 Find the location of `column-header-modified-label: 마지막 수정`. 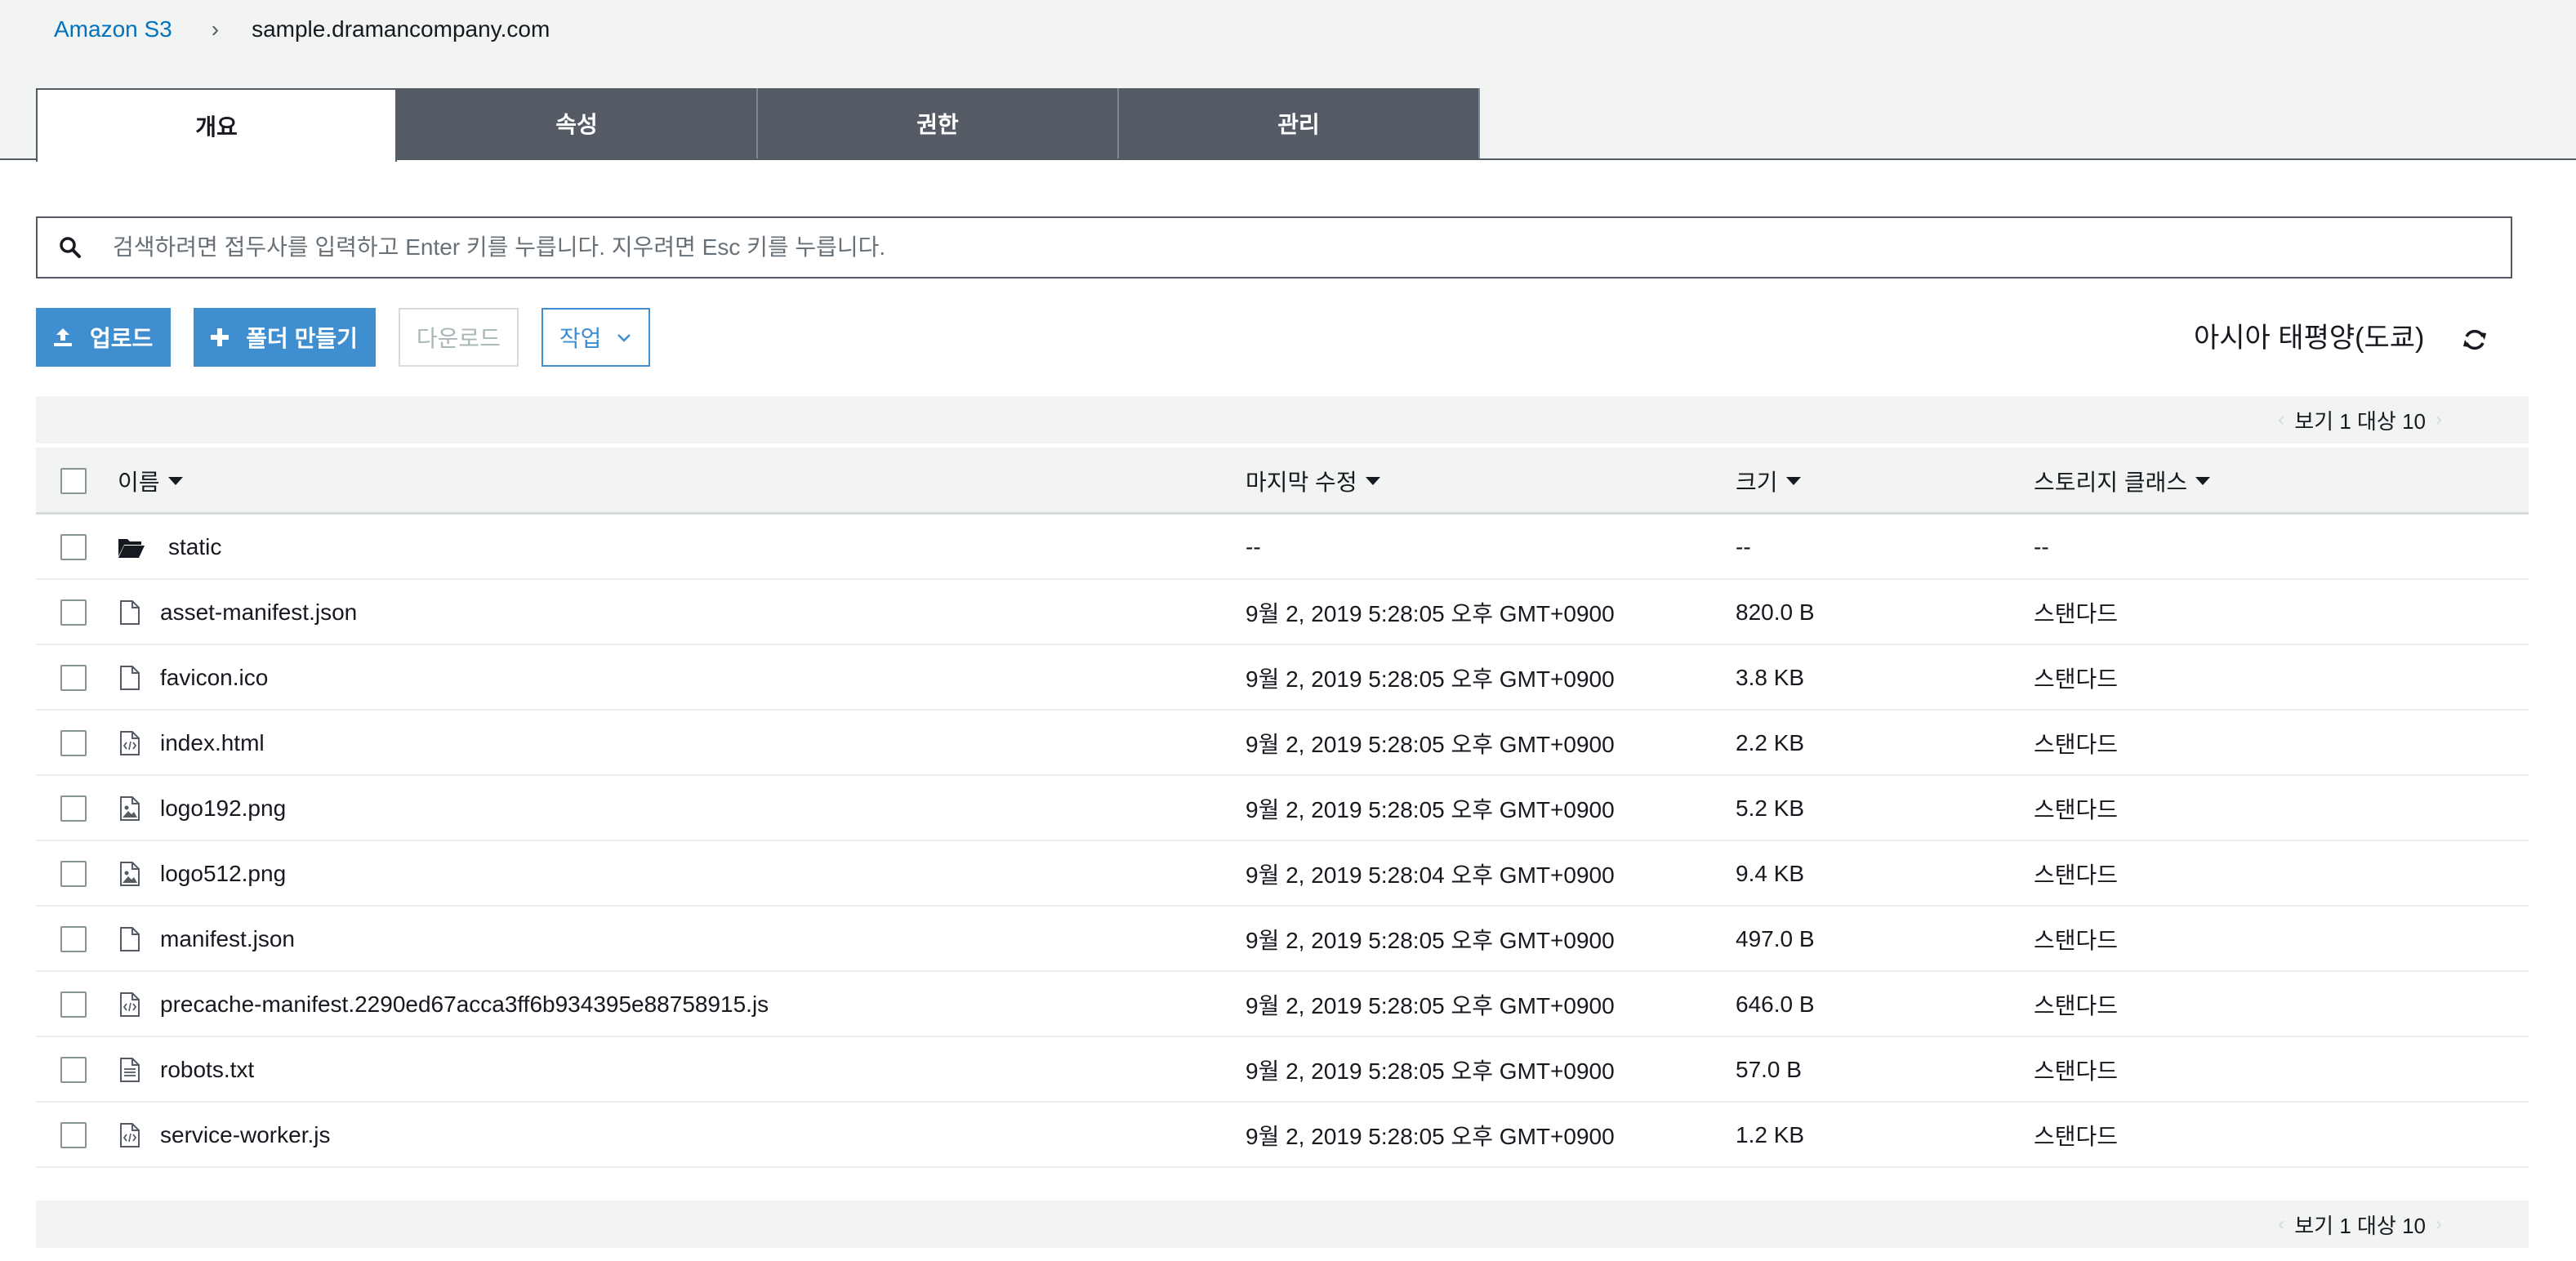

column-header-modified-label: 마지막 수정 is located at coordinates (1301, 483).